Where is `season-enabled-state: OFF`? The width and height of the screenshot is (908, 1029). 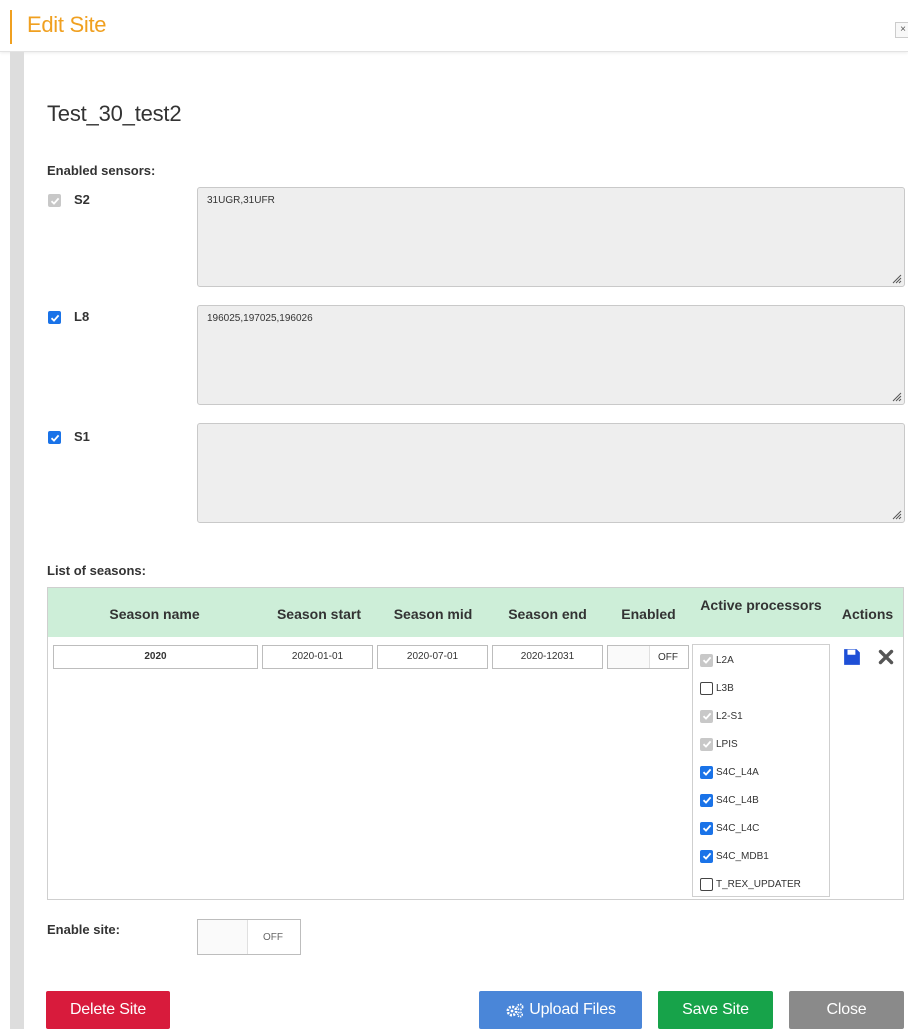
season-enabled-state: OFF is located at coordinates (668, 657).